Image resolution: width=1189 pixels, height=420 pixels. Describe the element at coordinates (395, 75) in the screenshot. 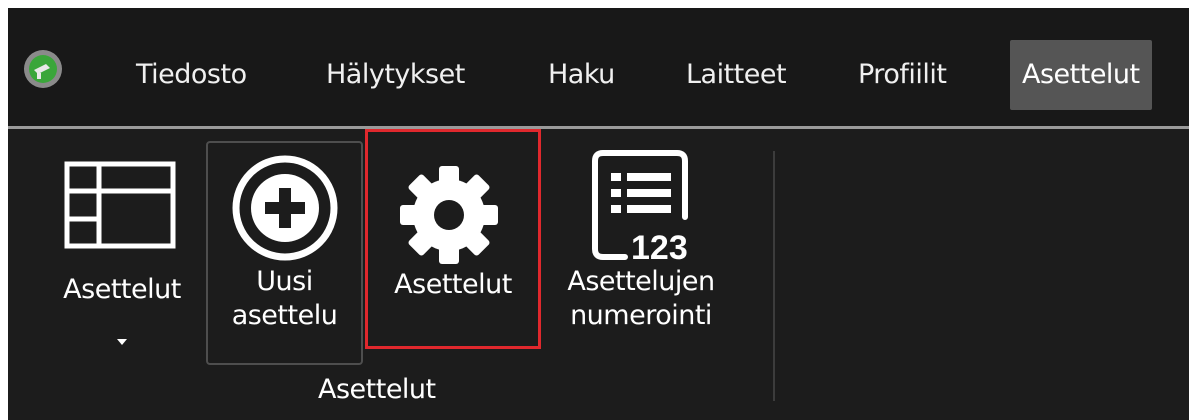

I see `menu-item-halytykset: Hälytykset` at that location.